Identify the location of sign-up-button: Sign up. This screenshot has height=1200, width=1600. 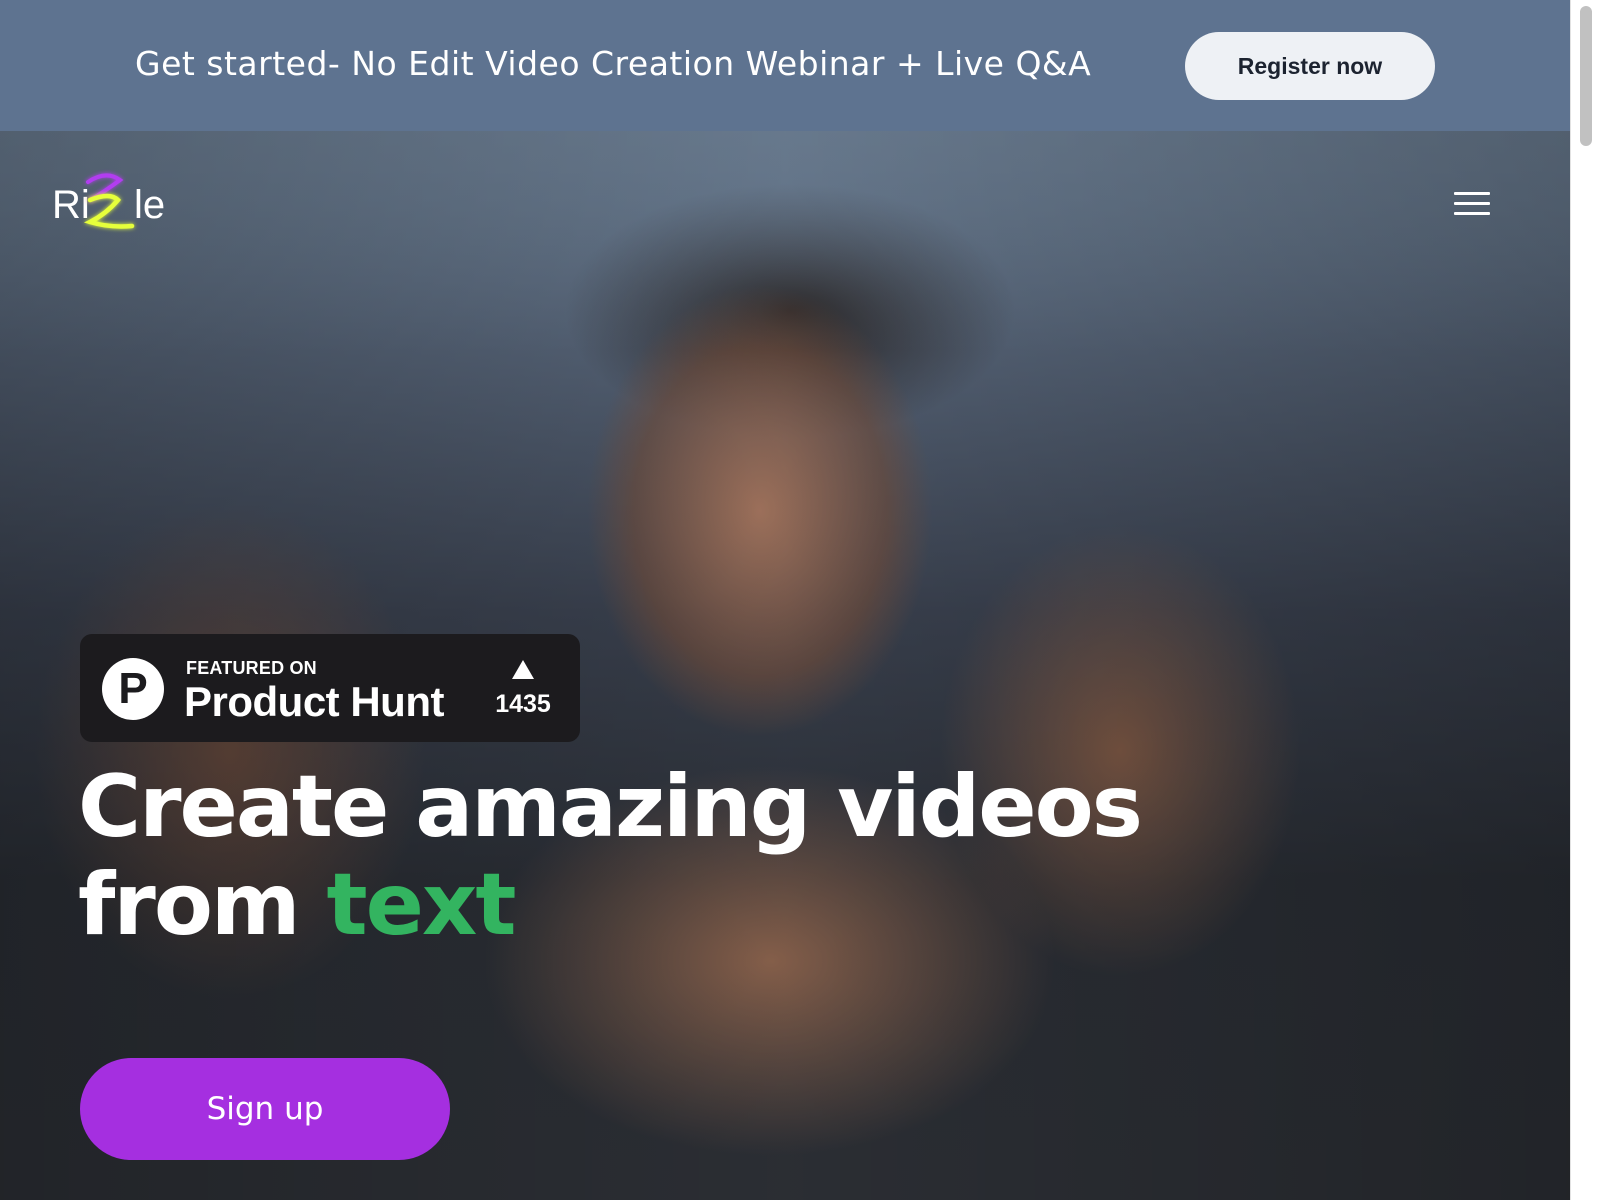
(265, 1109).